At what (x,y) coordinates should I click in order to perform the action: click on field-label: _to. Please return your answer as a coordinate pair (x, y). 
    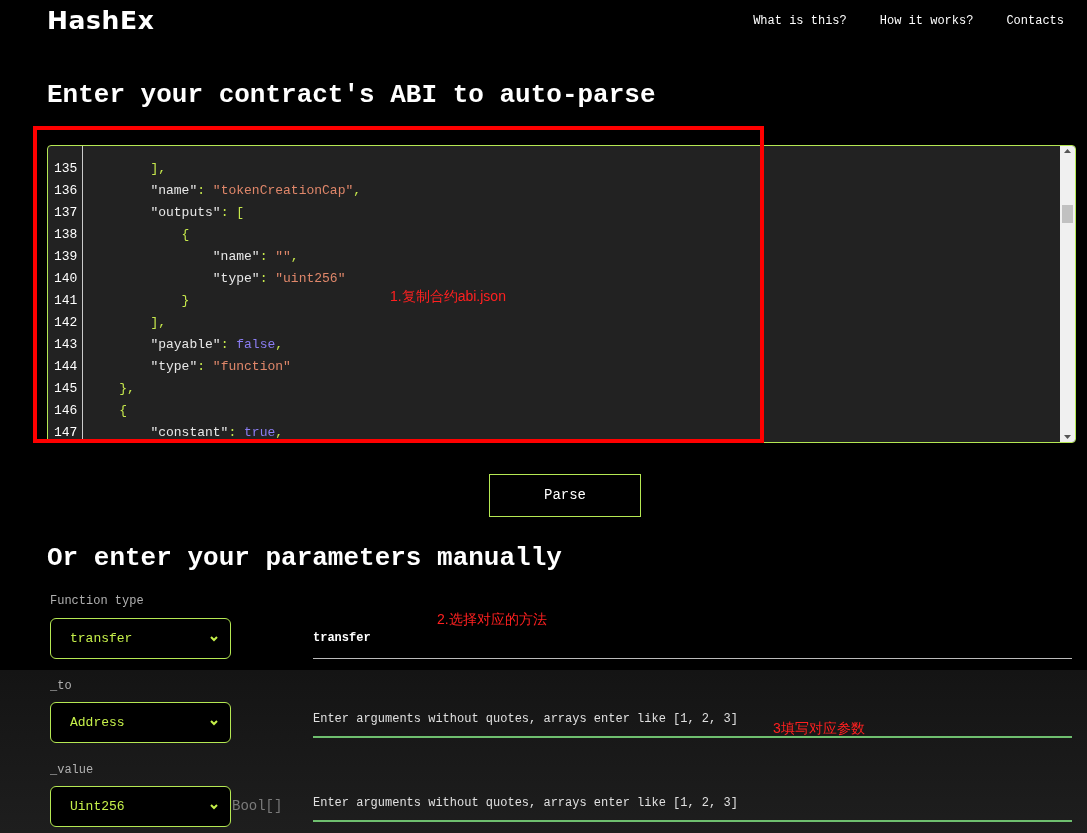
    Looking at the image, I should click on (61, 686).